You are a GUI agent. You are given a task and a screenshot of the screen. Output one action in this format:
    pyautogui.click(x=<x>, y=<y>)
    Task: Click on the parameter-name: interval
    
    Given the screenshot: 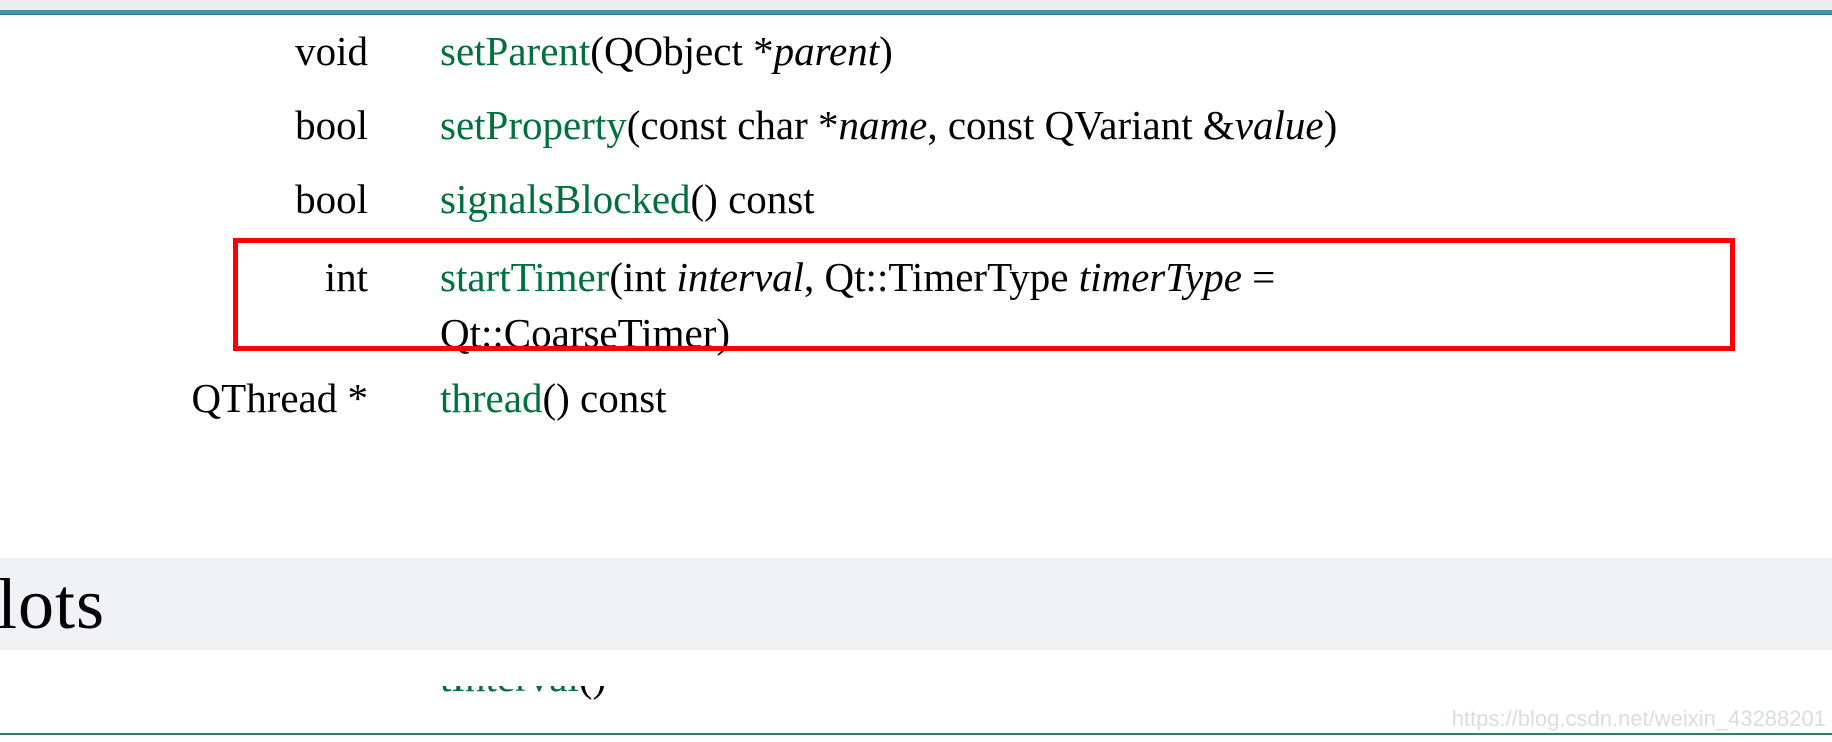 What is the action you would take?
    pyautogui.click(x=740, y=277)
    